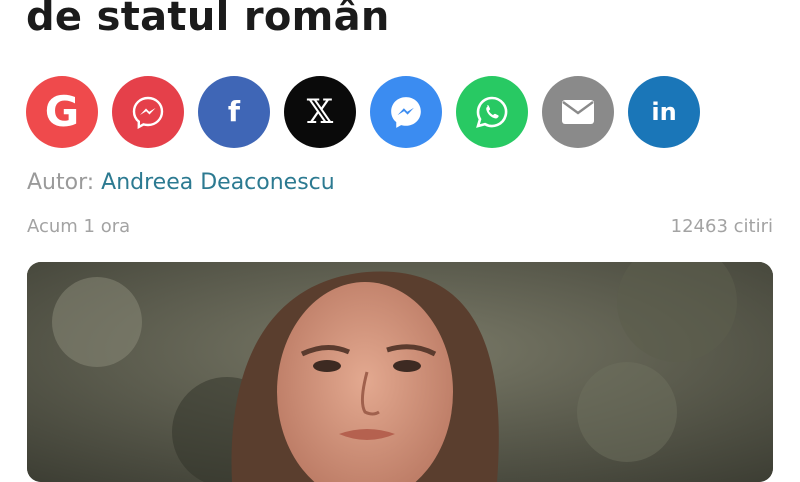 The width and height of the screenshot is (800, 482). I want to click on share-messenger-button, so click(406, 112).